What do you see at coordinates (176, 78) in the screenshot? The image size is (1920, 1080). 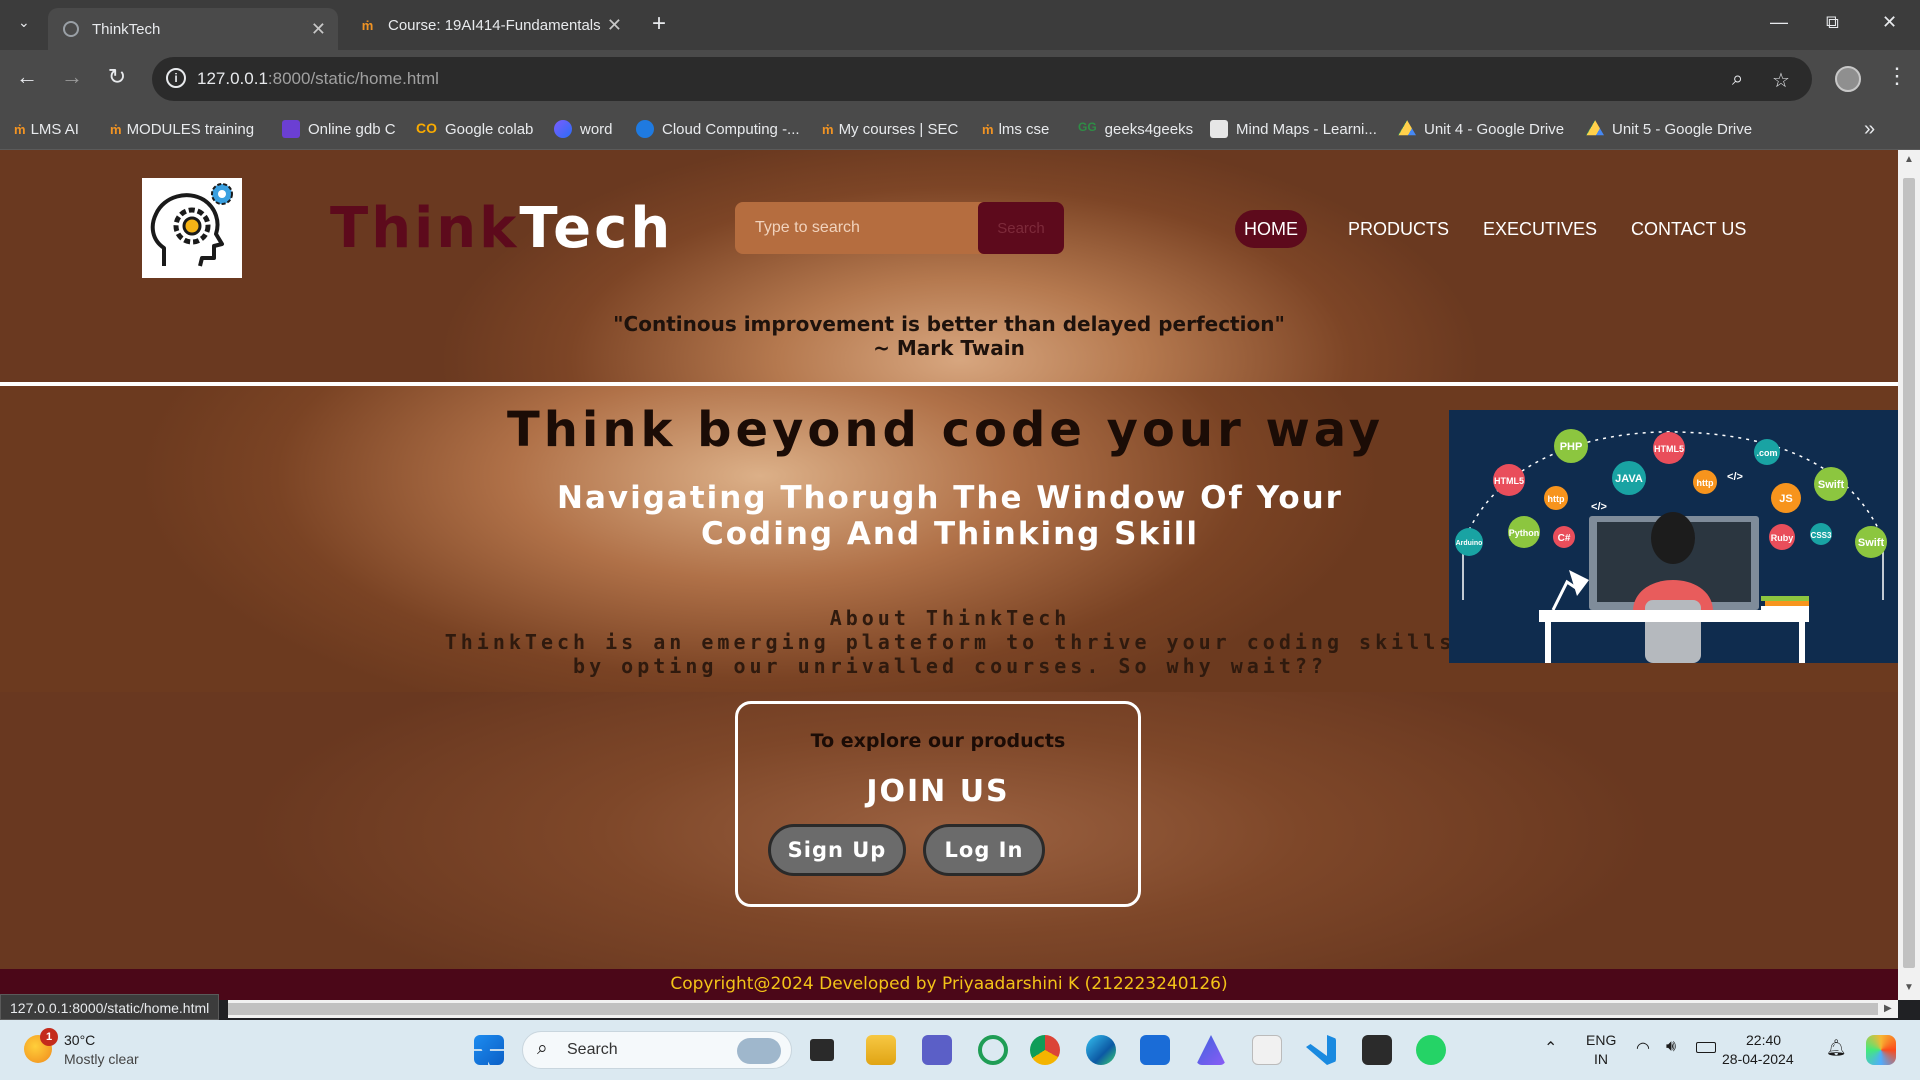 I see `site-info-icon: i` at bounding box center [176, 78].